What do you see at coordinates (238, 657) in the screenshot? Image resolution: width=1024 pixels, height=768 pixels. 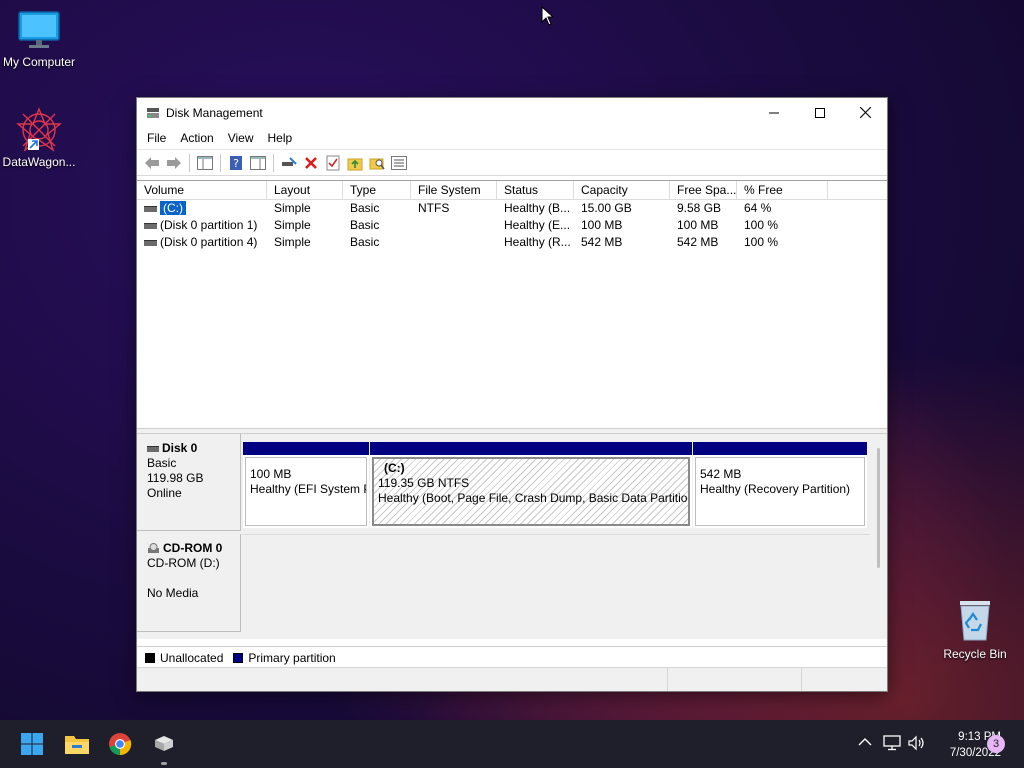 I see `legend-swatch-primary` at bounding box center [238, 657].